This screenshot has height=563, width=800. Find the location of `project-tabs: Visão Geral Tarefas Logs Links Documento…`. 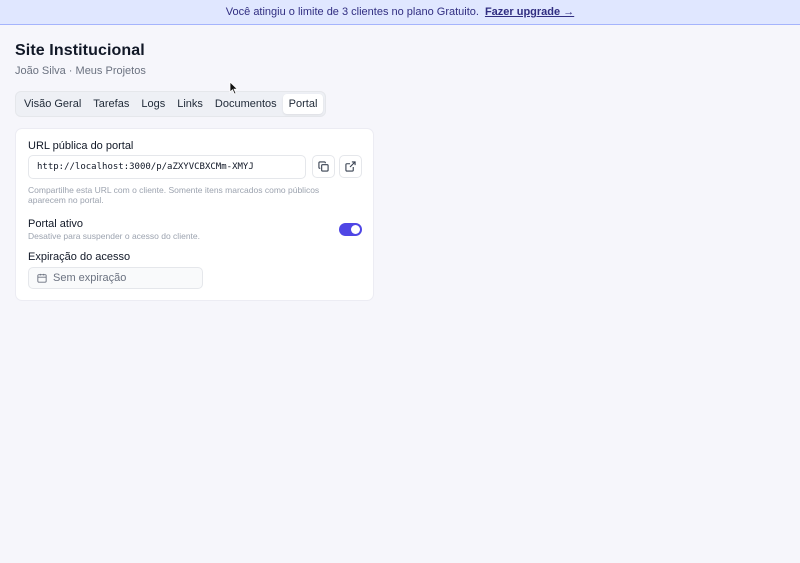

project-tabs: Visão Geral Tarefas Logs Links Documento… is located at coordinates (171, 104).